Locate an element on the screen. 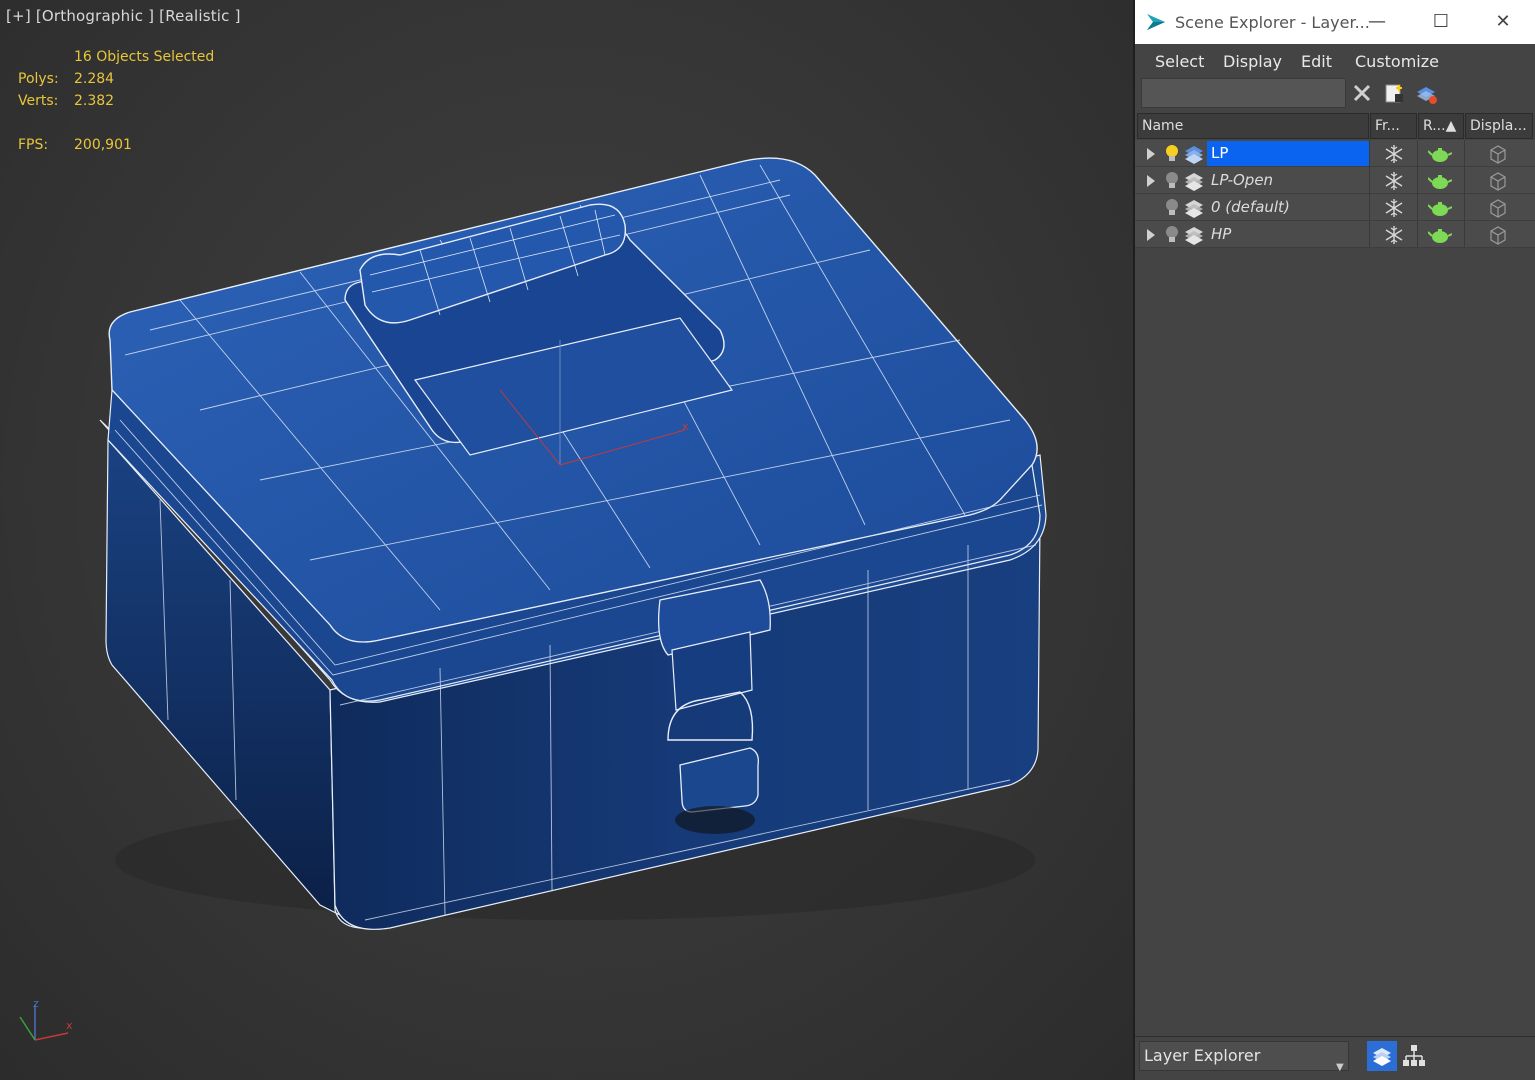 The width and height of the screenshot is (1535, 1080). col-renderable: R...▲ is located at coordinates (1441, 126).